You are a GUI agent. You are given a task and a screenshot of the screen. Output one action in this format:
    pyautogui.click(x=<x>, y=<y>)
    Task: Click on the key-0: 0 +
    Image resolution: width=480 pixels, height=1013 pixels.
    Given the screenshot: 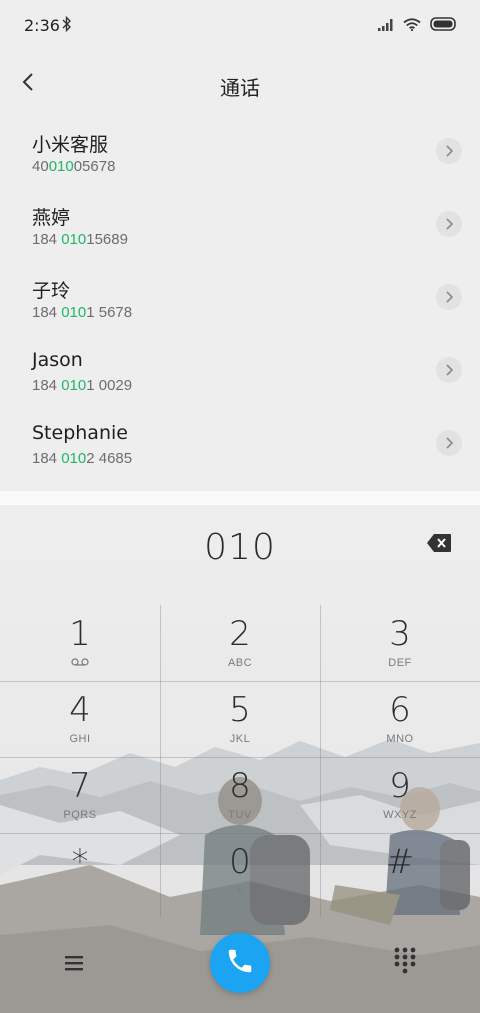 What is the action you would take?
    pyautogui.click(x=240, y=871)
    